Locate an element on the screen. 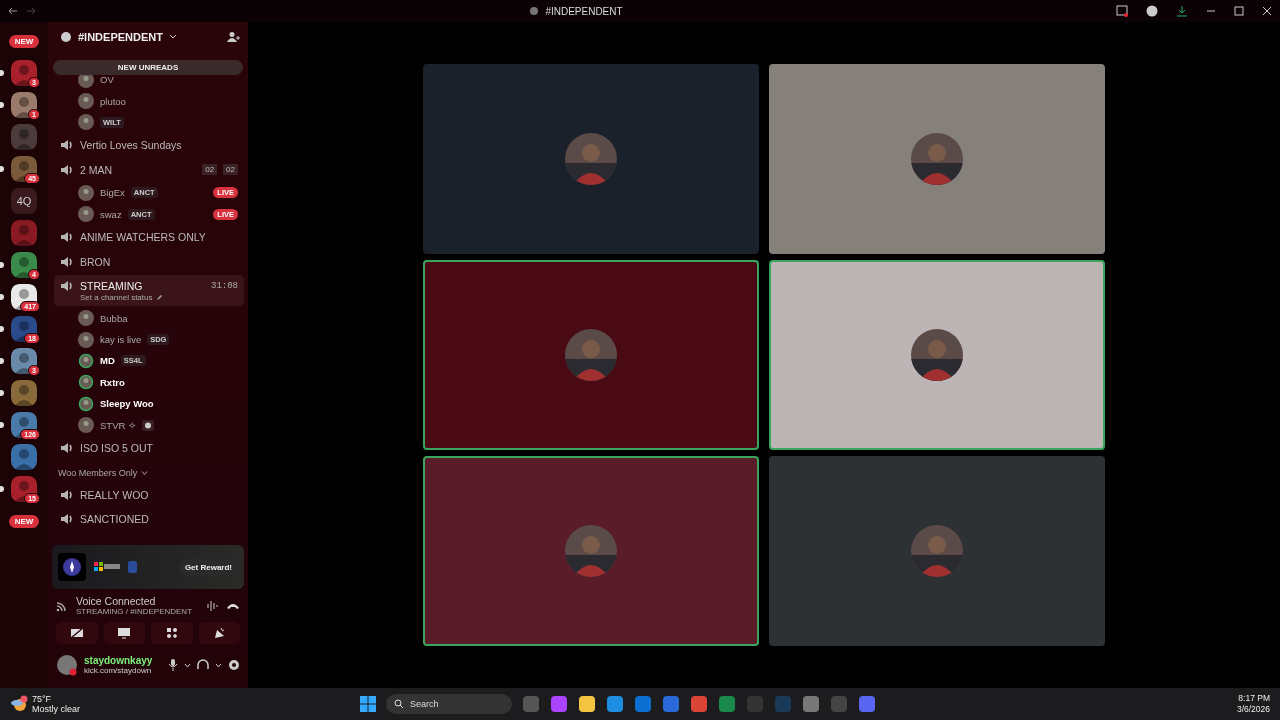 The image size is (1280, 720). user-name: OV is located at coordinates (107, 80).